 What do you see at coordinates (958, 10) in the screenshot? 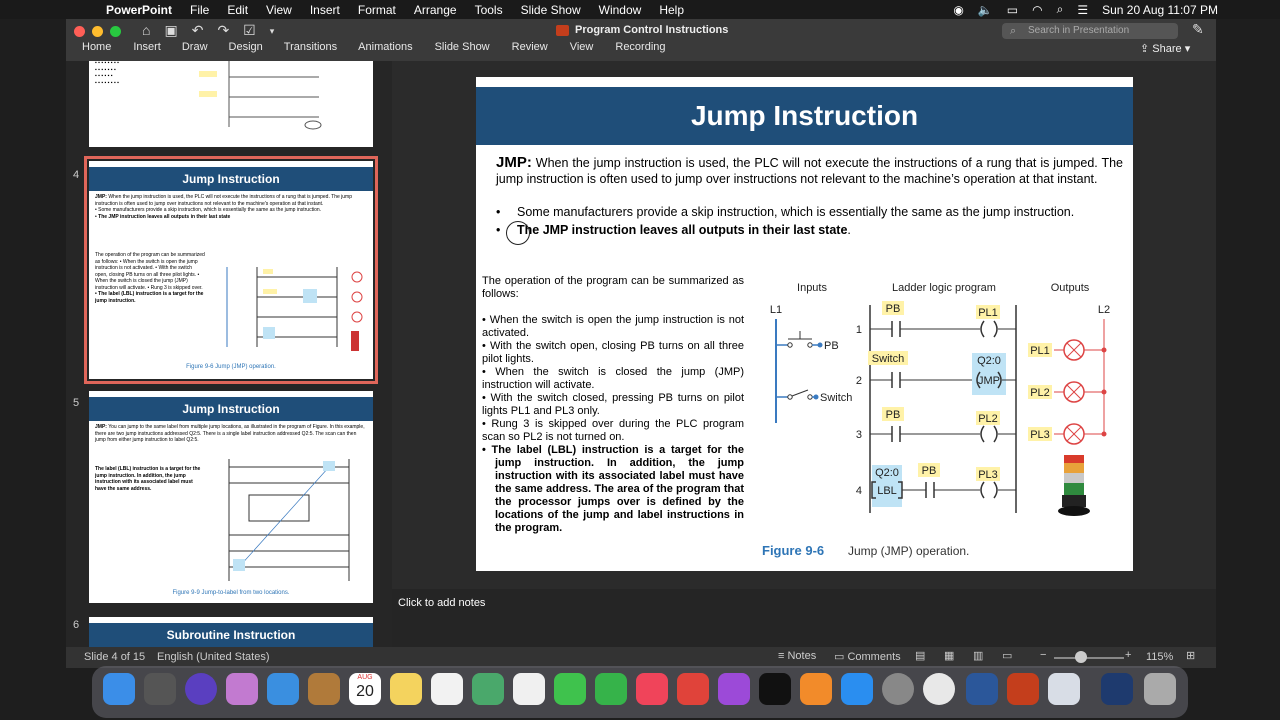
I see `record-icon: ◉` at bounding box center [958, 10].